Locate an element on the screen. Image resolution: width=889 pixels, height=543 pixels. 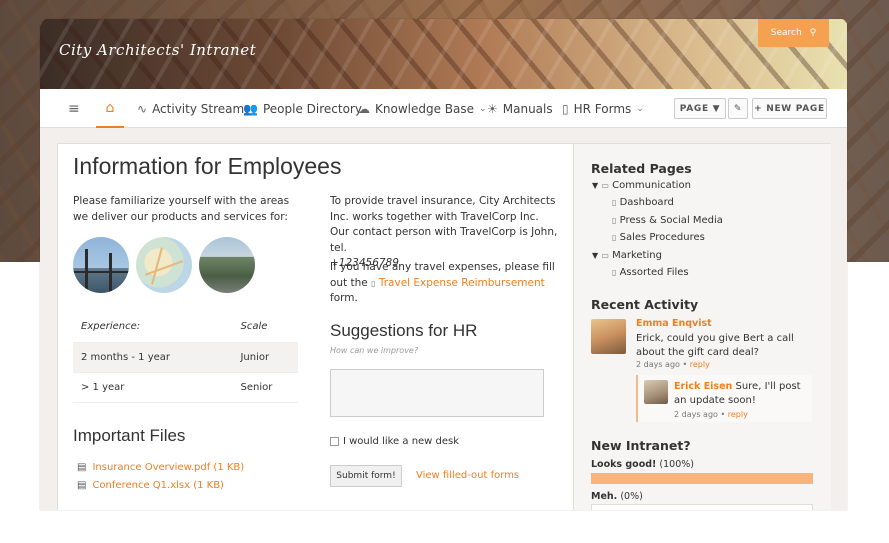
submit-form-button: Submit form! is located at coordinates (366, 476).